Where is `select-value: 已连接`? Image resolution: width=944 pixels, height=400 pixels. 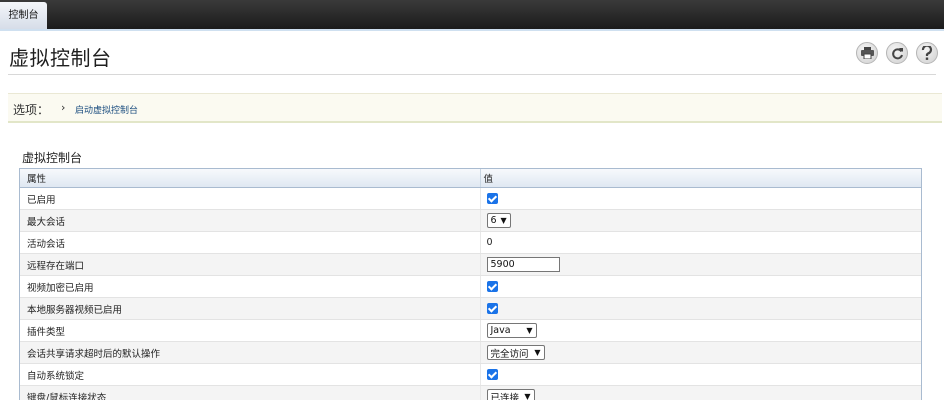
select-value: 已连接 is located at coordinates (505, 396).